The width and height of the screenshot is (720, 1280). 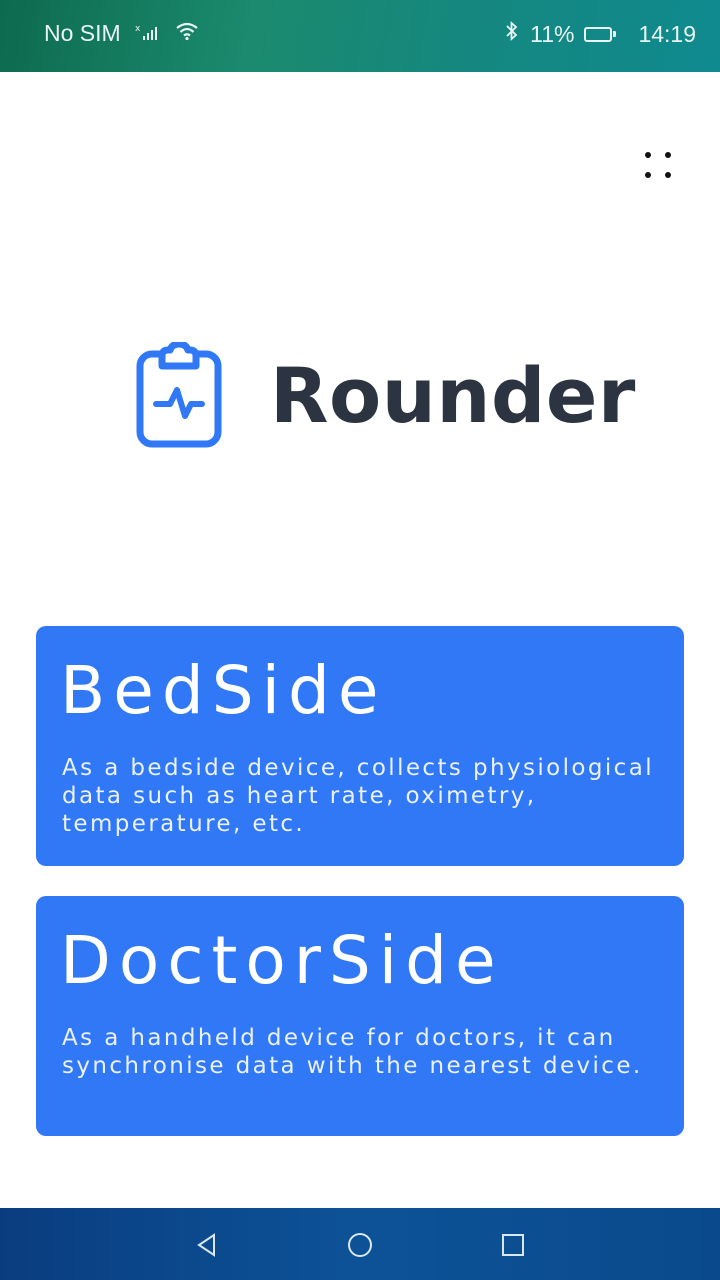 I want to click on battery-icon, so click(x=600, y=34).